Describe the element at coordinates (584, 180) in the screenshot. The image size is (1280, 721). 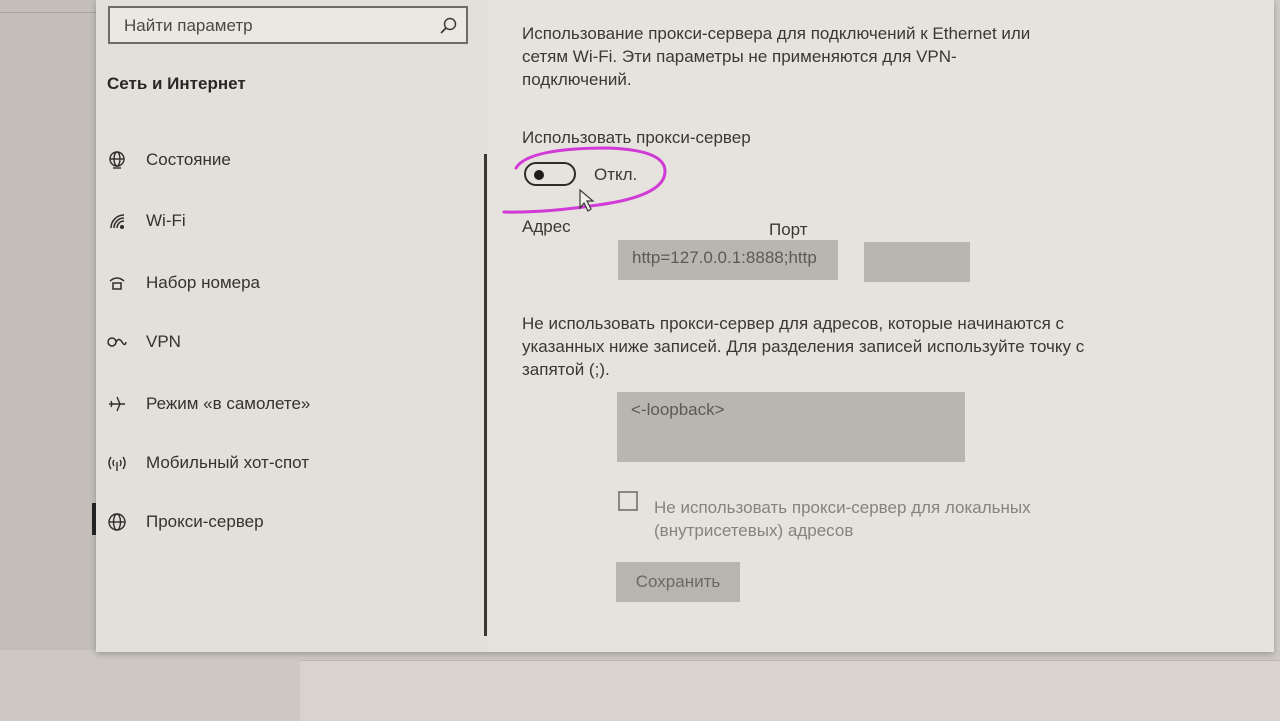
I see `pen-annotation-circle` at that location.